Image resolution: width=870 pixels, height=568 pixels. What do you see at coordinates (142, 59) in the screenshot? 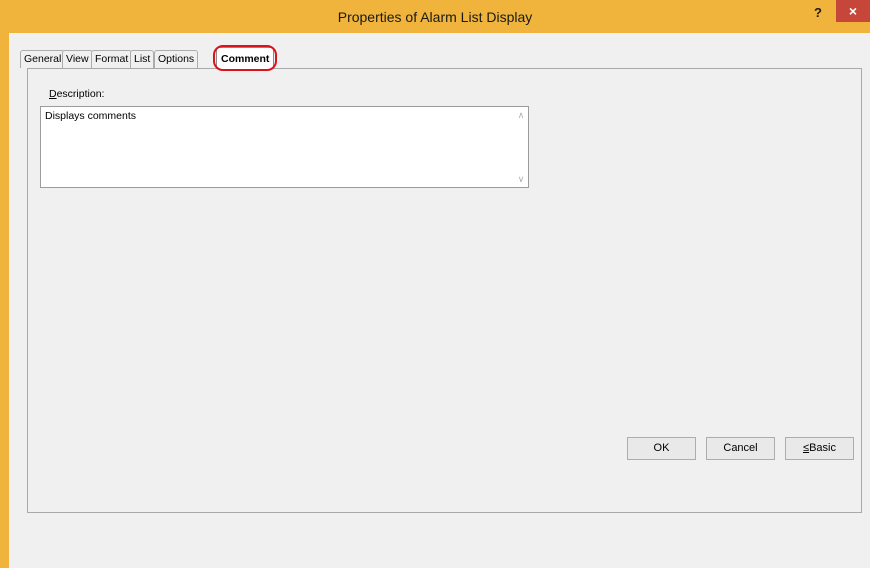
I see `tab-list: List` at bounding box center [142, 59].